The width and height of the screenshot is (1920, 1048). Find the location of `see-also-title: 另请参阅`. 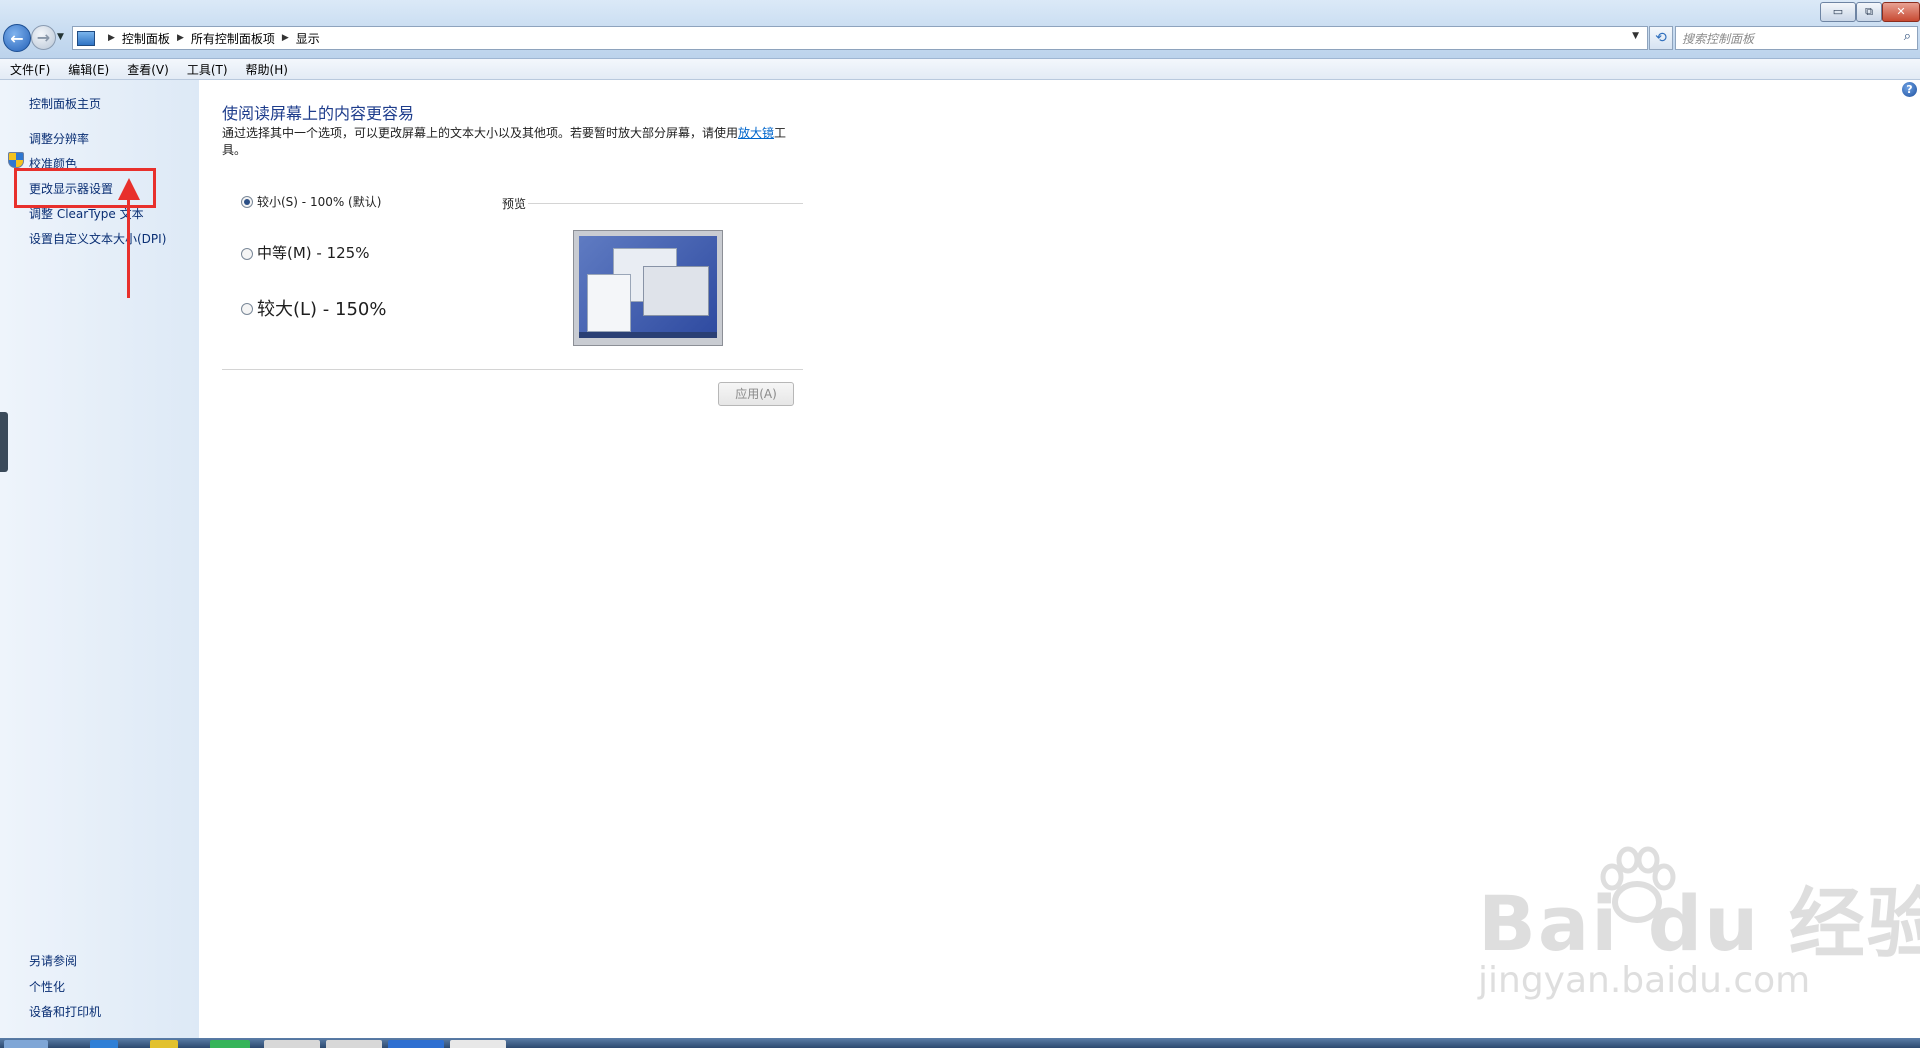

see-also-title: 另请参阅 is located at coordinates (53, 961).